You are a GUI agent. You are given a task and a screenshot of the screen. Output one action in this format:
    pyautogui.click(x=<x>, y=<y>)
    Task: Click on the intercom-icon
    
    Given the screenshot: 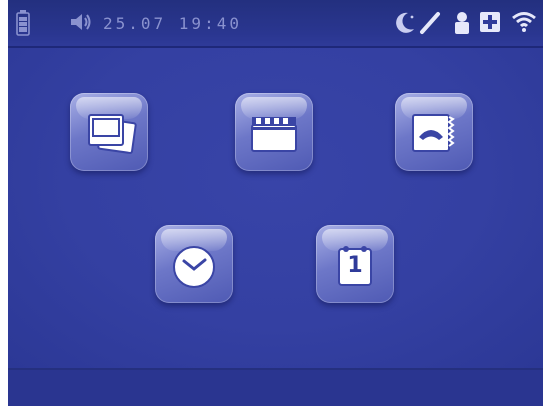 What is the action you would take?
    pyautogui.click(x=462, y=23)
    